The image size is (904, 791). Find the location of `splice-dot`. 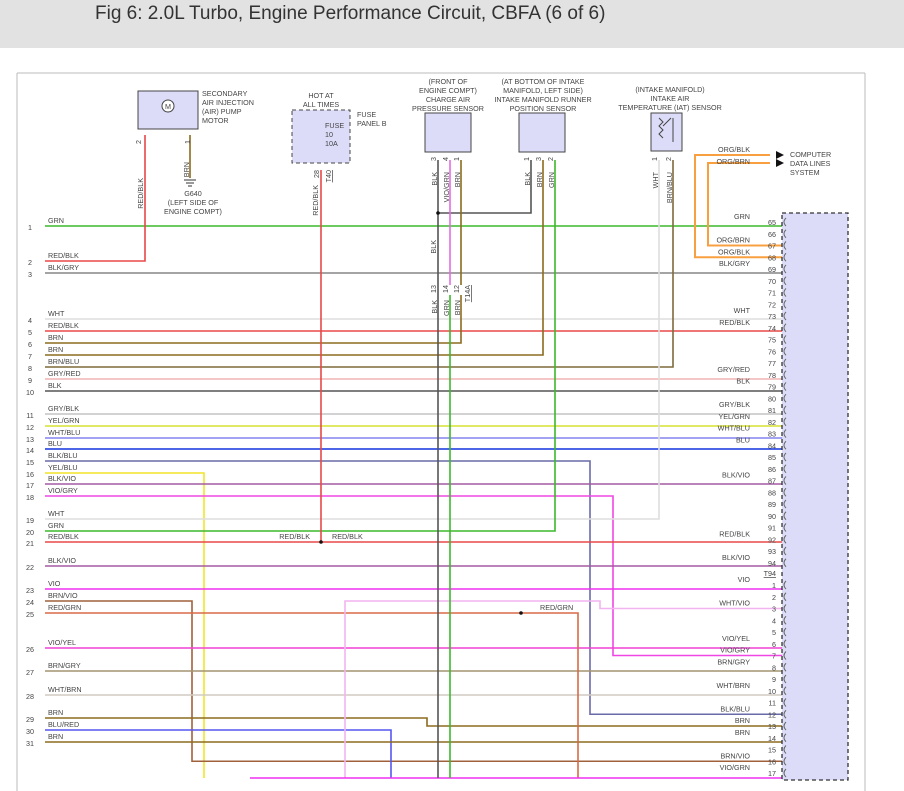

splice-dot is located at coordinates (521, 613).